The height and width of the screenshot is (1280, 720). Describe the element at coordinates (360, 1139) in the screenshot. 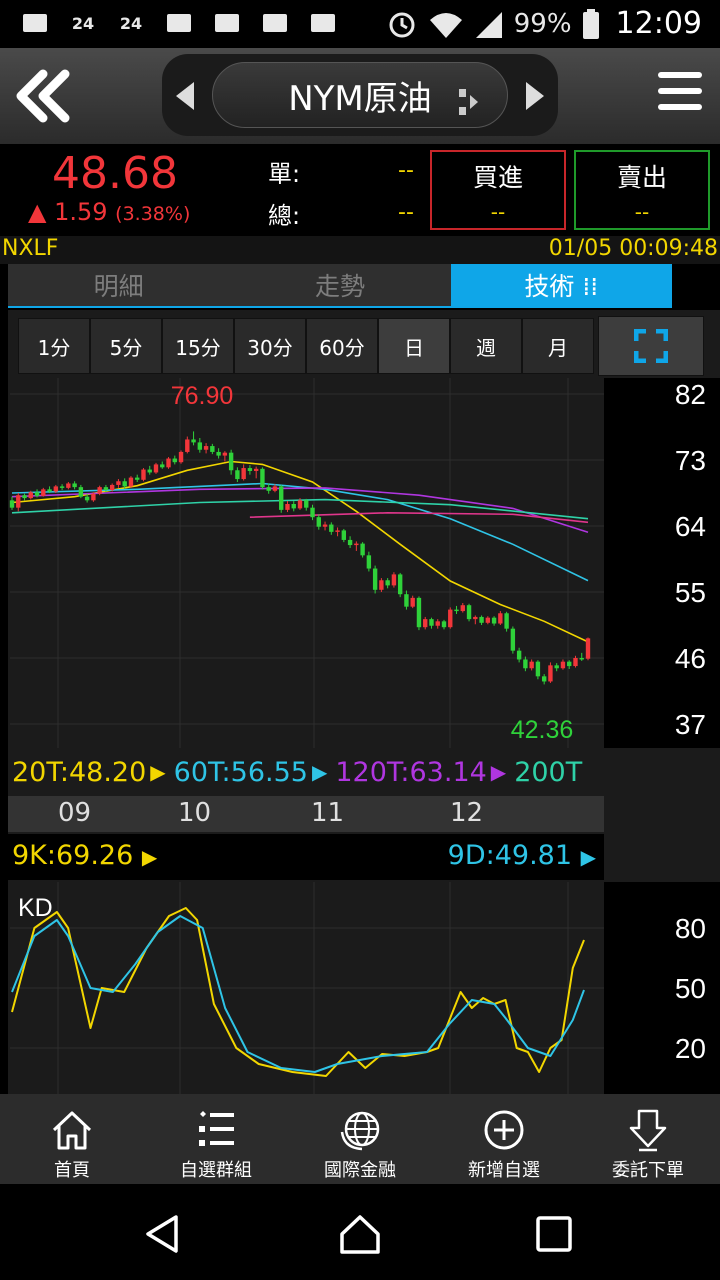

I see `nav-international: 國際金融` at that location.